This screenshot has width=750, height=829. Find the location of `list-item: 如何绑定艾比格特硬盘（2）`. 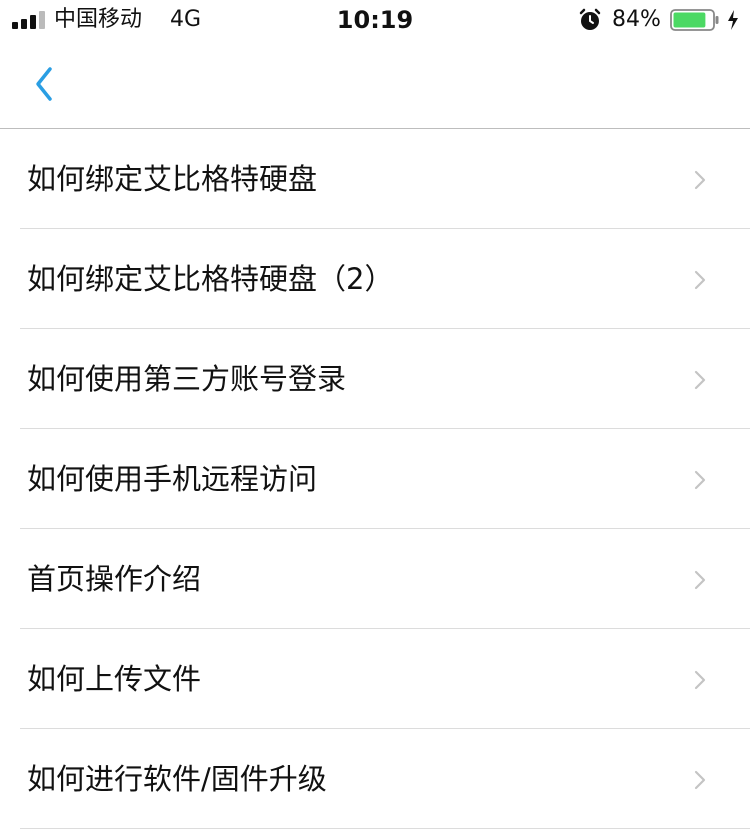

list-item: 如何绑定艾比格特硬盘（2） is located at coordinates (375, 279).